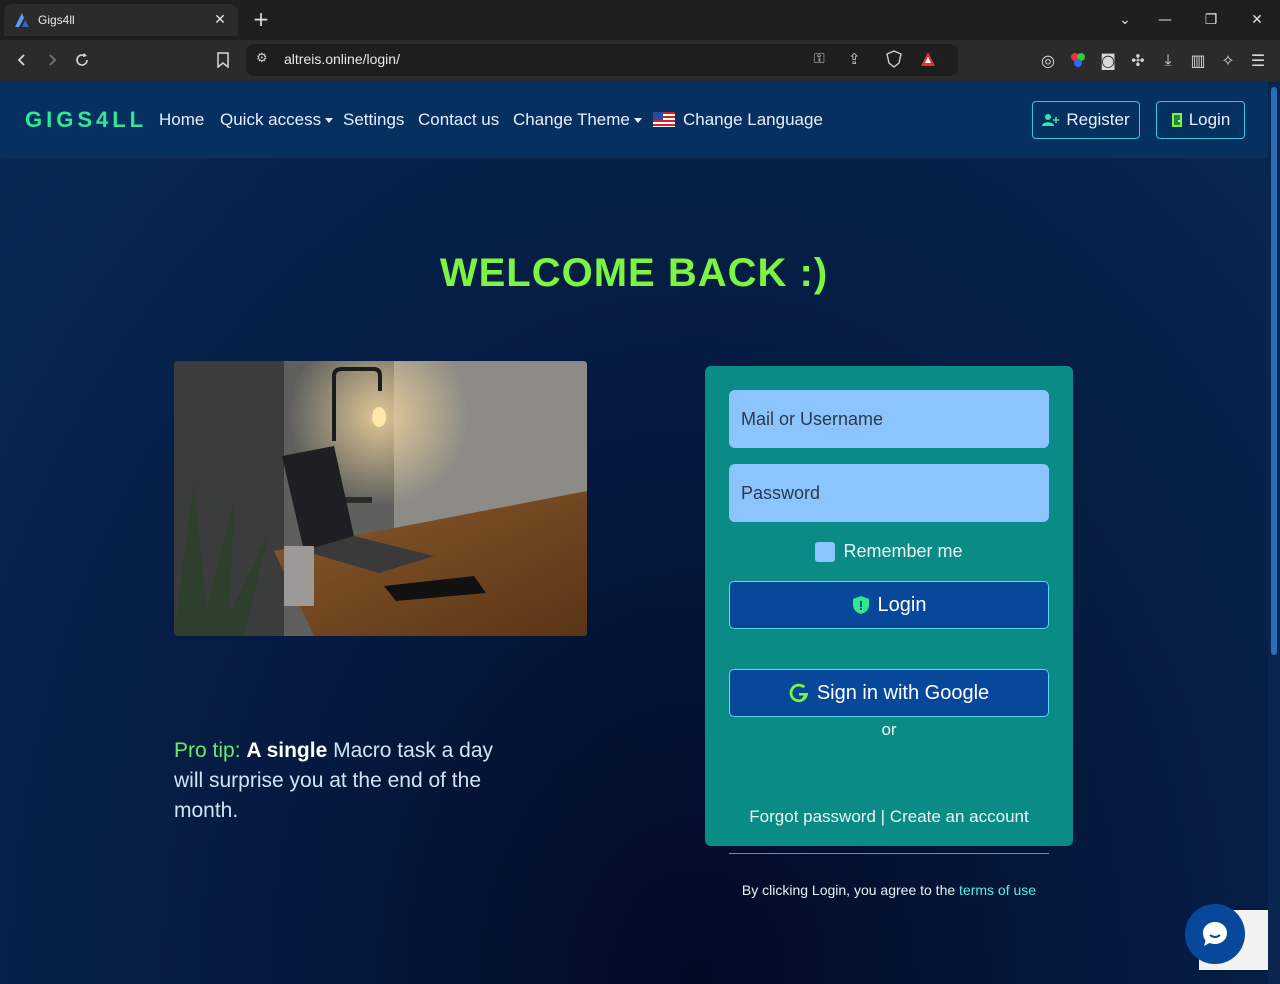 The width and height of the screenshot is (1280, 984). Describe the element at coordinates (1098, 119) in the screenshot. I see `register-label: Register` at that location.